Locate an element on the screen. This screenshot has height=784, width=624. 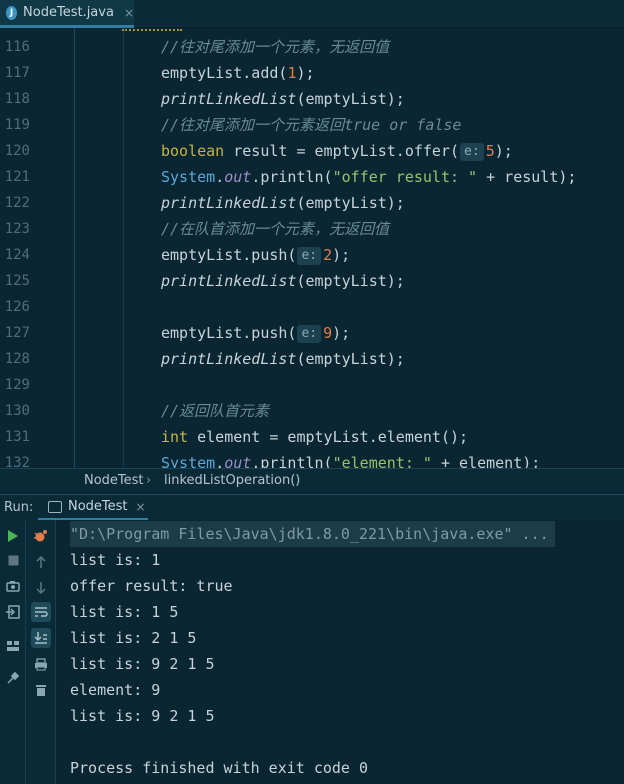
editor-tab-nodetest: J NodeTest.java × is located at coordinates (67, 14).